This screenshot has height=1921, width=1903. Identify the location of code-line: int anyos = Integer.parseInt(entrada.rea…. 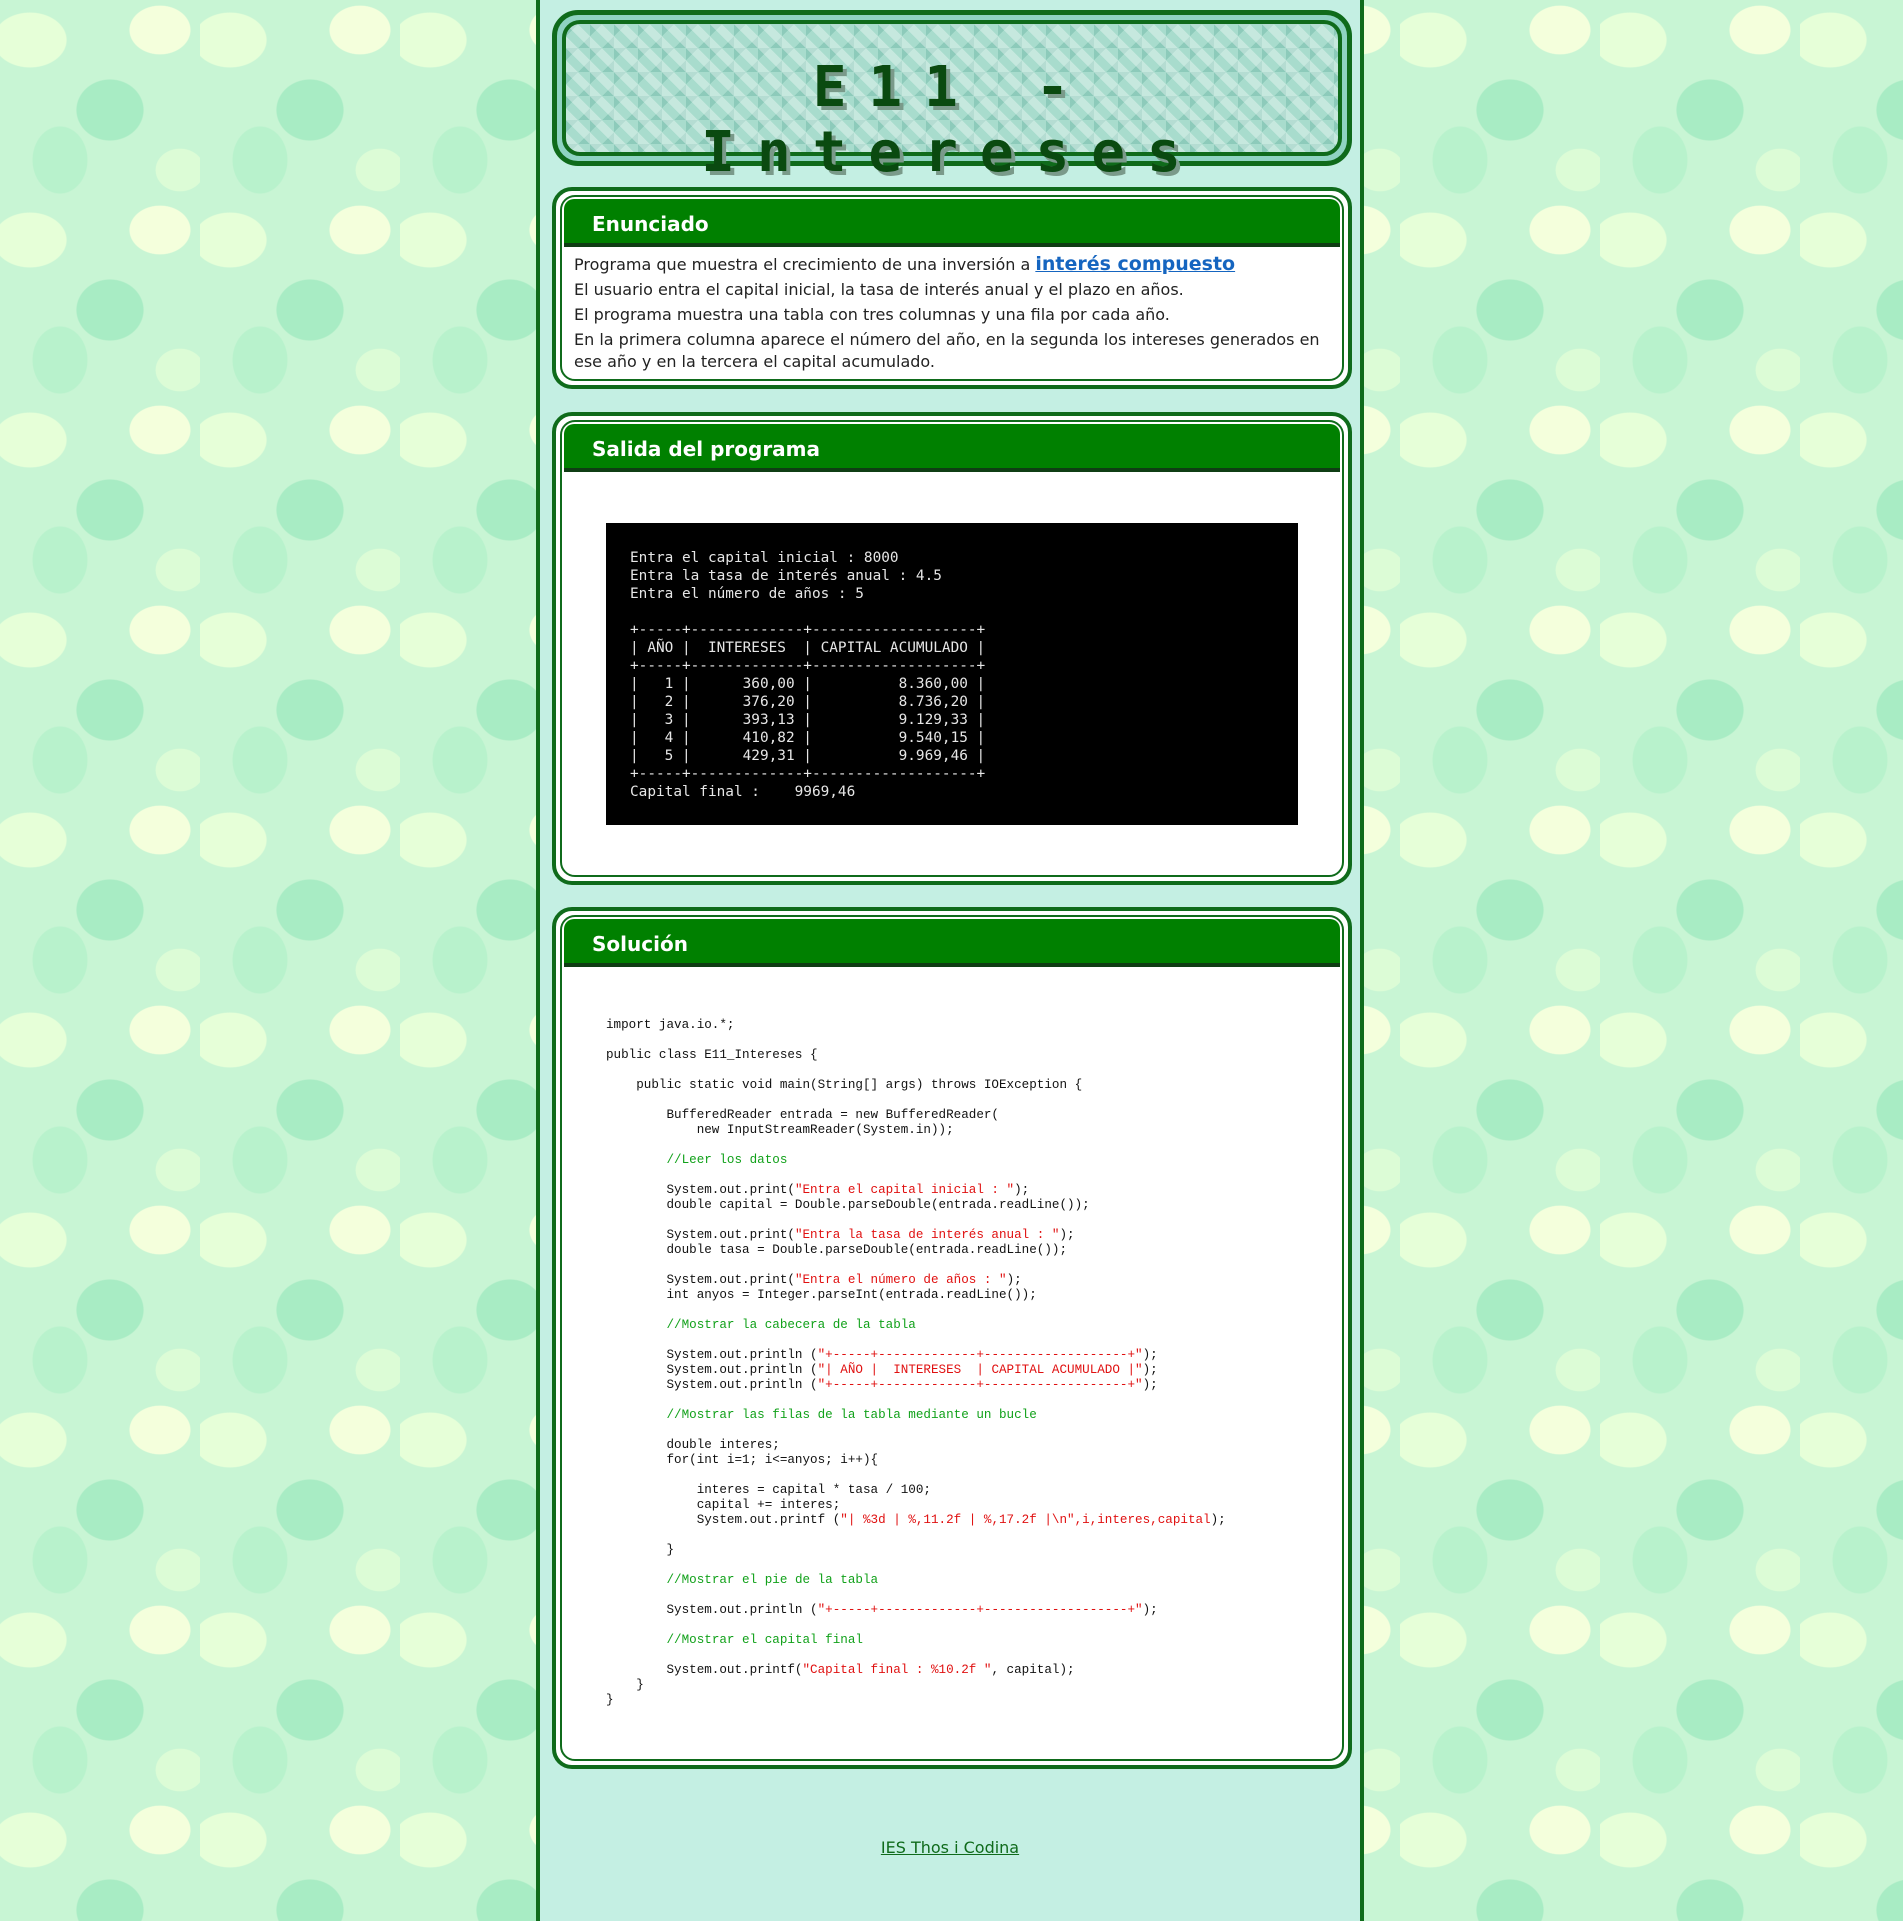
(821, 1295).